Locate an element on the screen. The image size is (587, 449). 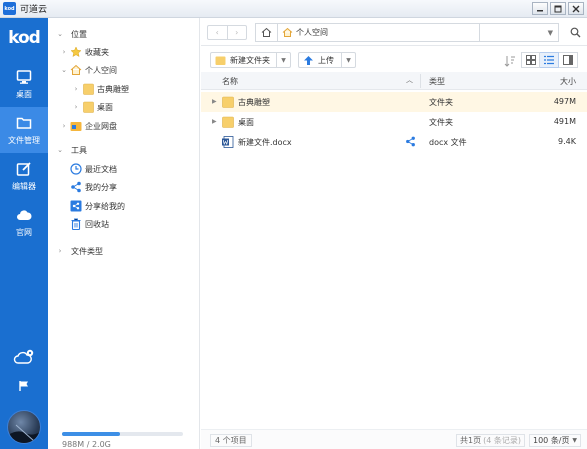
cloud-icon is located at coordinates (24, 214).